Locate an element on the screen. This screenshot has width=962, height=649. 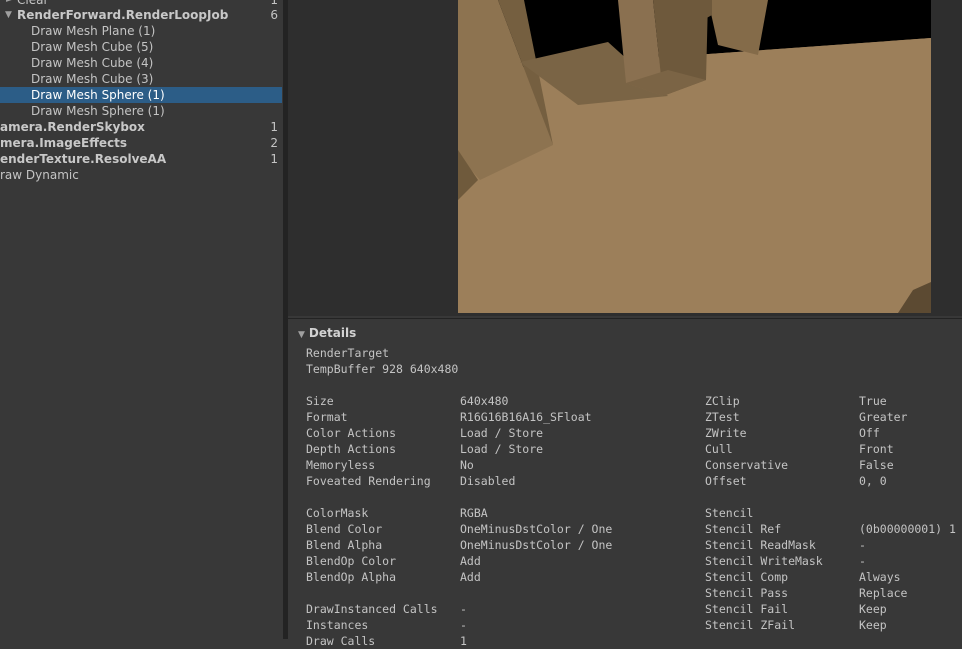
hierarchy-label: enderTexture.ResolveAA is located at coordinates (83, 159).